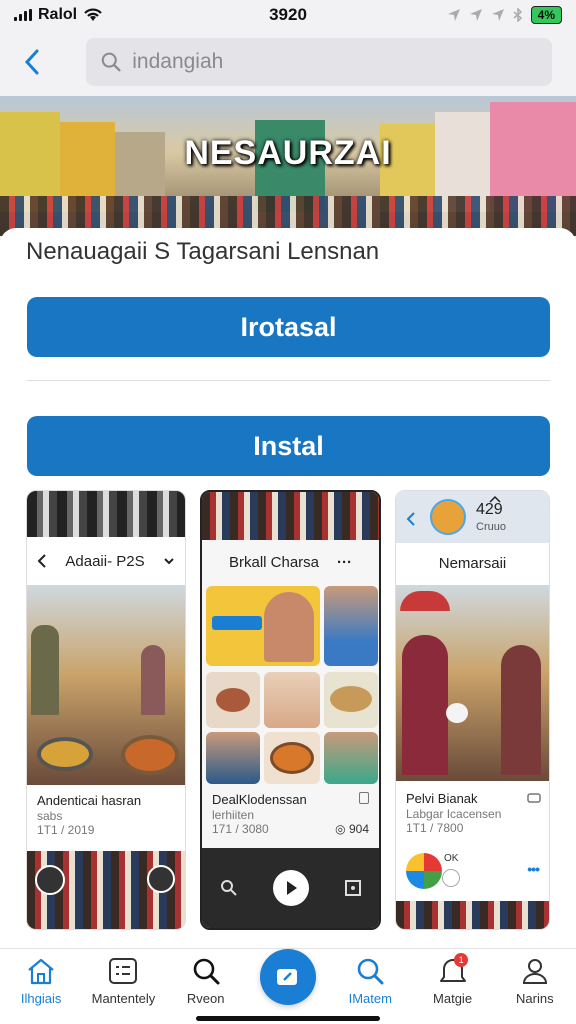 Image resolution: width=576 pixels, height=1024 pixels. I want to click on share-icon, so click(495, 499).